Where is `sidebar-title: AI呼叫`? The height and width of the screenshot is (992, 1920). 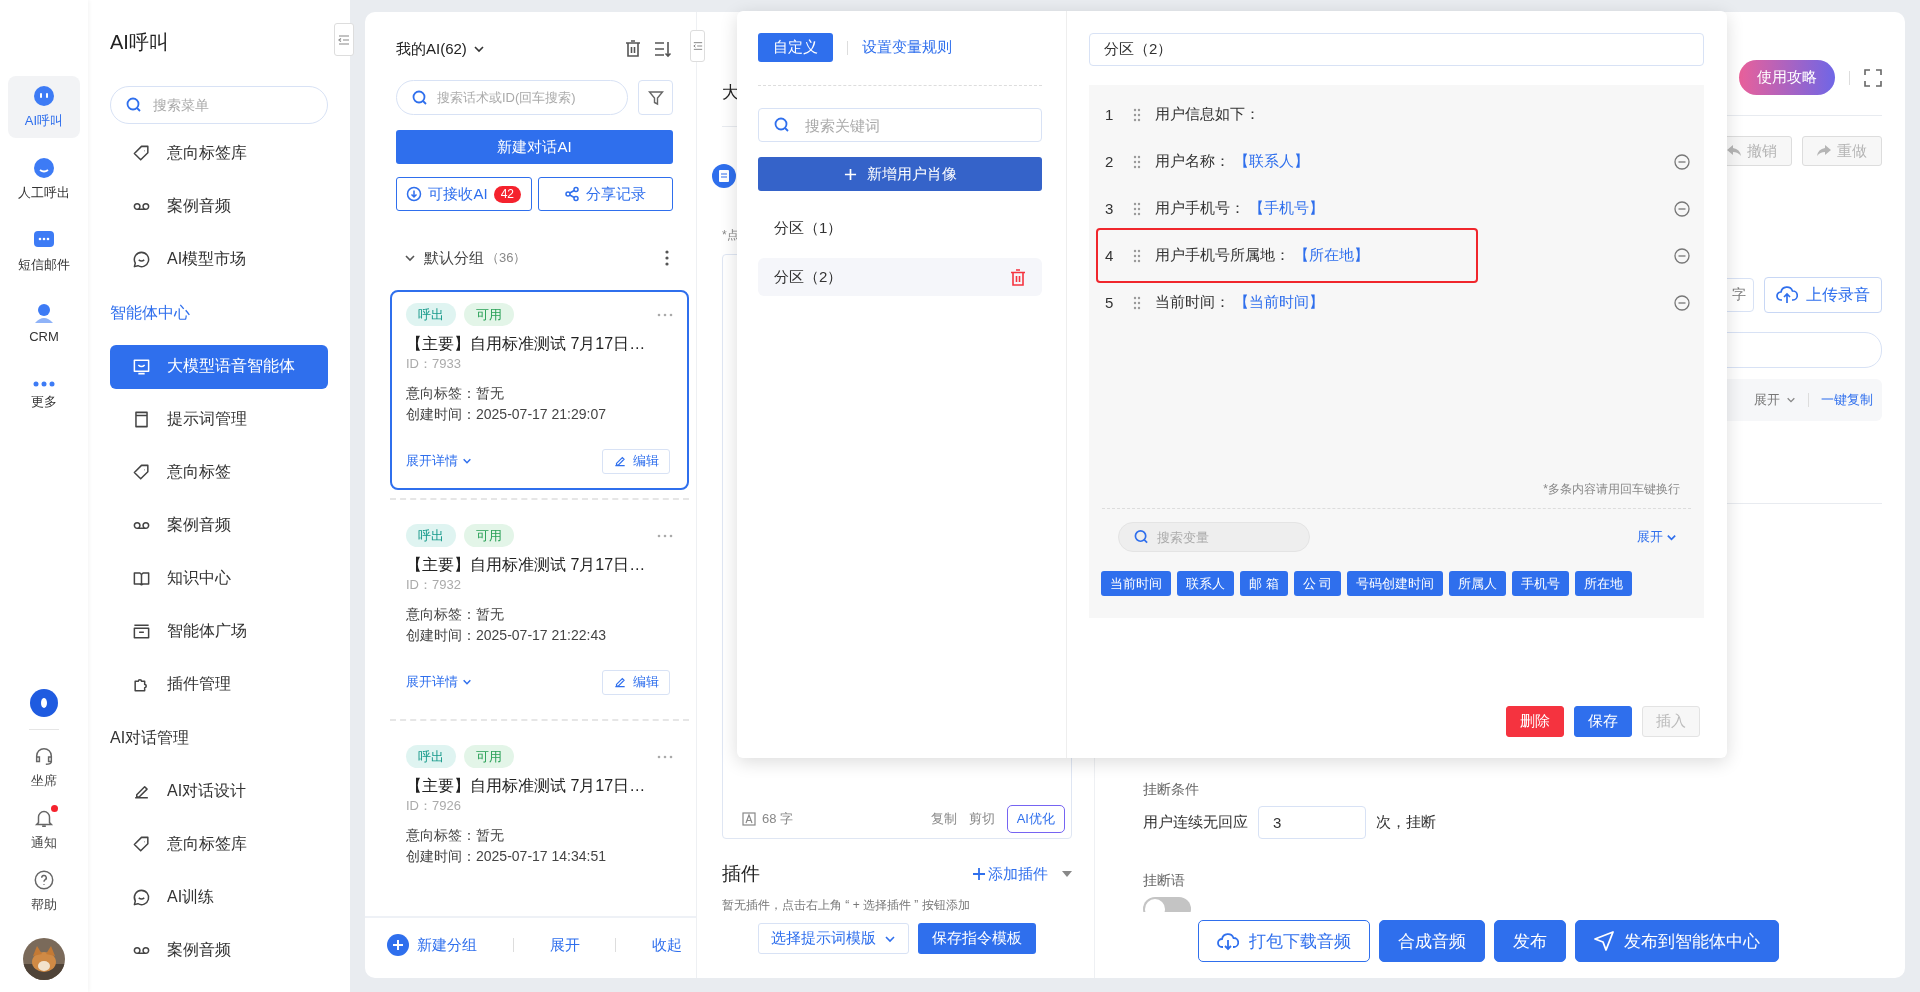
sidebar-title: AI呼叫 is located at coordinates (140, 42).